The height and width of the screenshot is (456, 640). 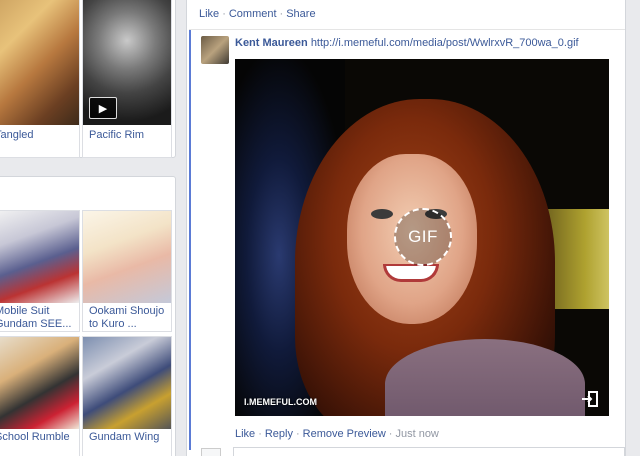 What do you see at coordinates (127, 311) in the screenshot?
I see `book-title-line1: Ookami Shoujo` at bounding box center [127, 311].